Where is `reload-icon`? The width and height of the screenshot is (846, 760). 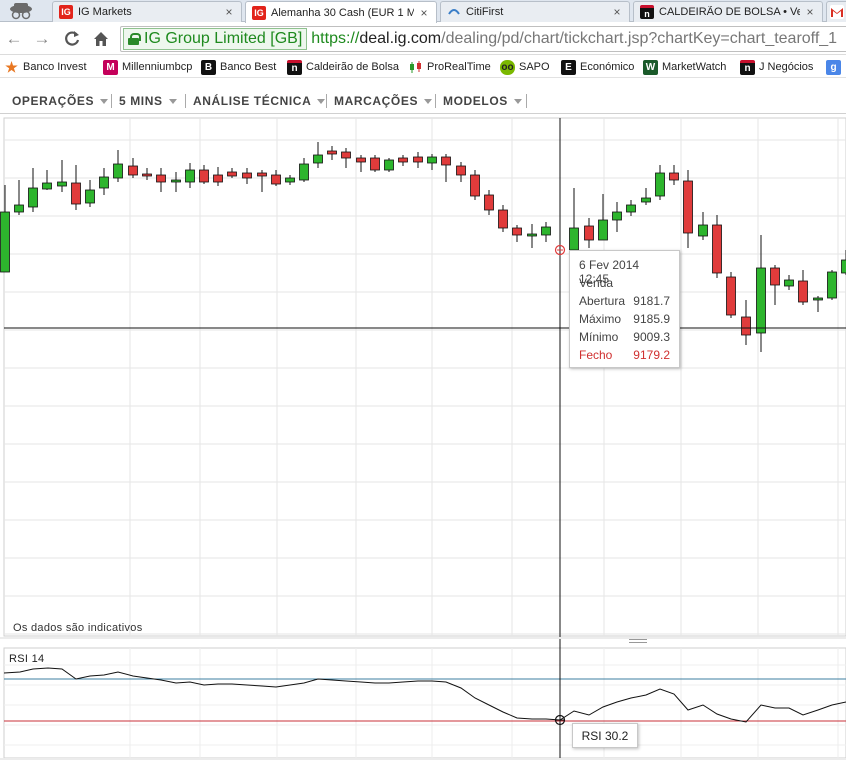 reload-icon is located at coordinates (72, 39).